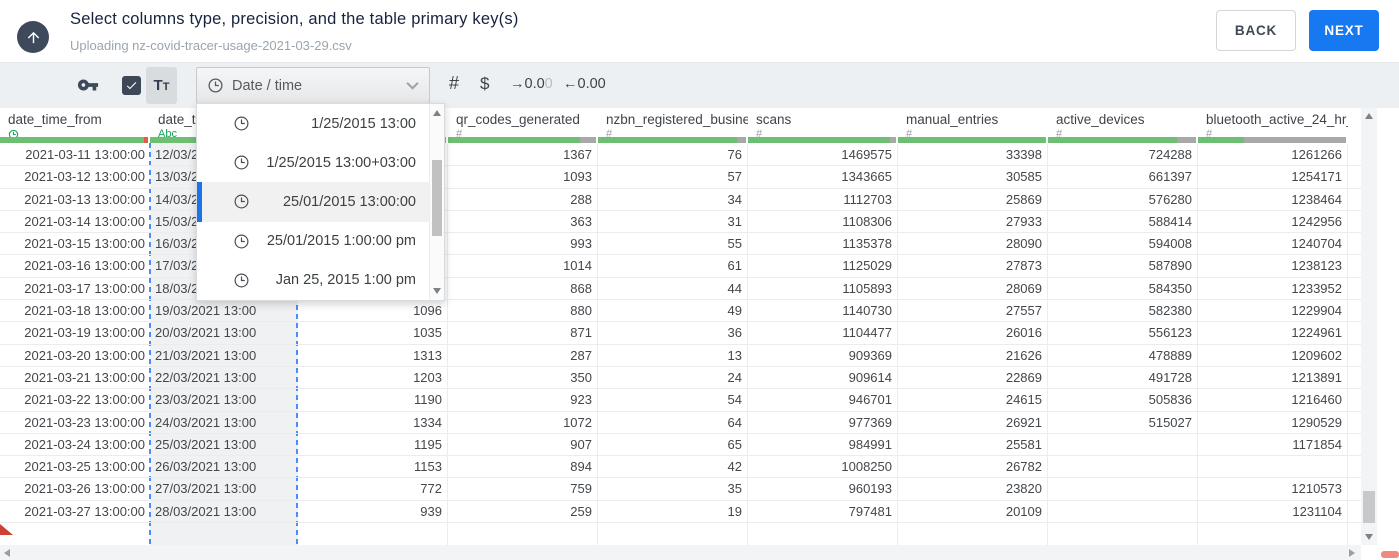  What do you see at coordinates (84, 333) in the screenshot?
I see `table-cell: 2021-03-19 13:00:00` at bounding box center [84, 333].